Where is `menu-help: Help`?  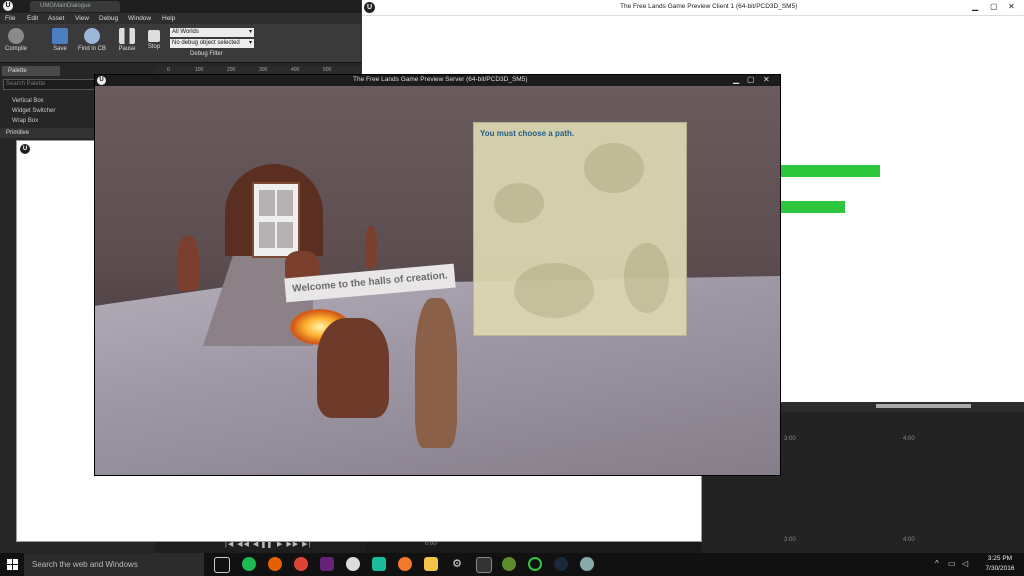
menu-help: Help is located at coordinates (168, 18).